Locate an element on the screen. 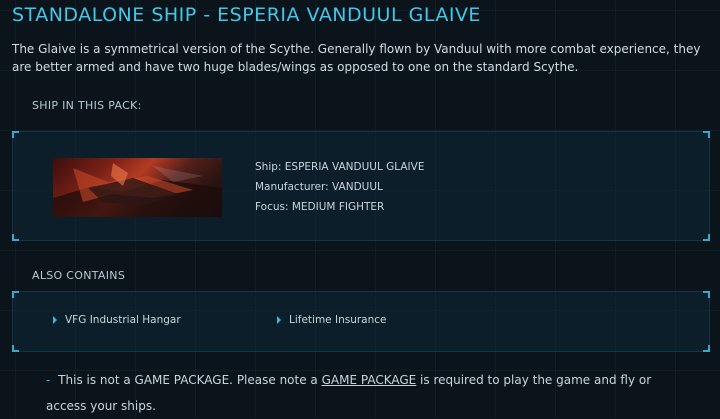  contains-item-hangar: VFG Industrial Hangar is located at coordinates (117, 320).